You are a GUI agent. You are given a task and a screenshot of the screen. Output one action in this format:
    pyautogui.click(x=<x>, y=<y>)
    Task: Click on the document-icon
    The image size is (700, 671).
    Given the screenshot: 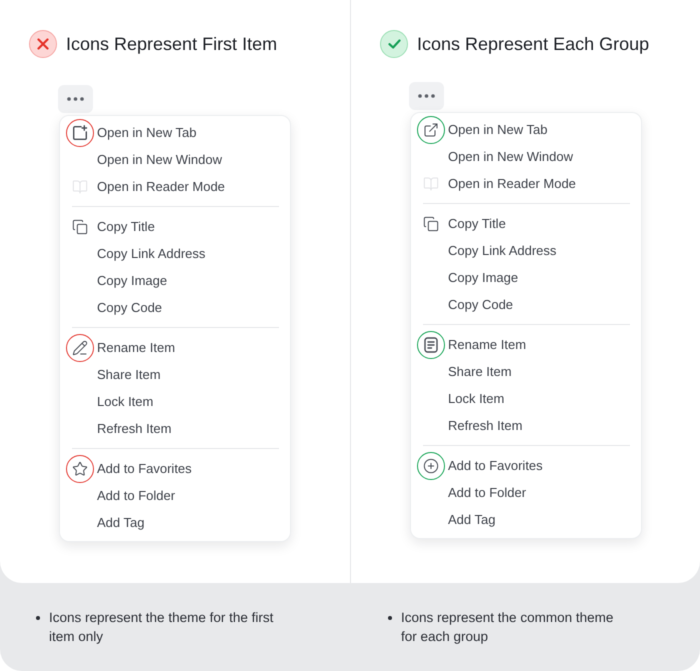 What is the action you would take?
    pyautogui.click(x=431, y=344)
    